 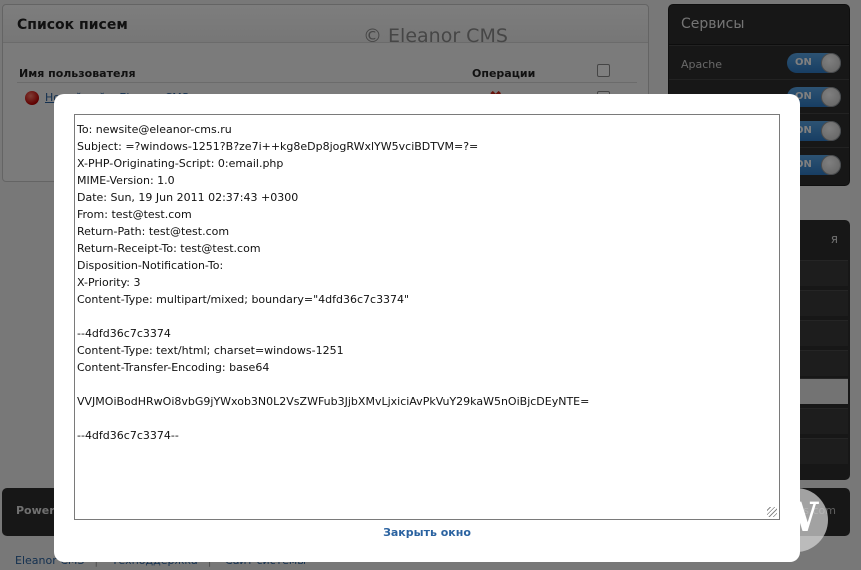 I want to click on email-line: Return-Path: test@test.com, so click(x=153, y=231).